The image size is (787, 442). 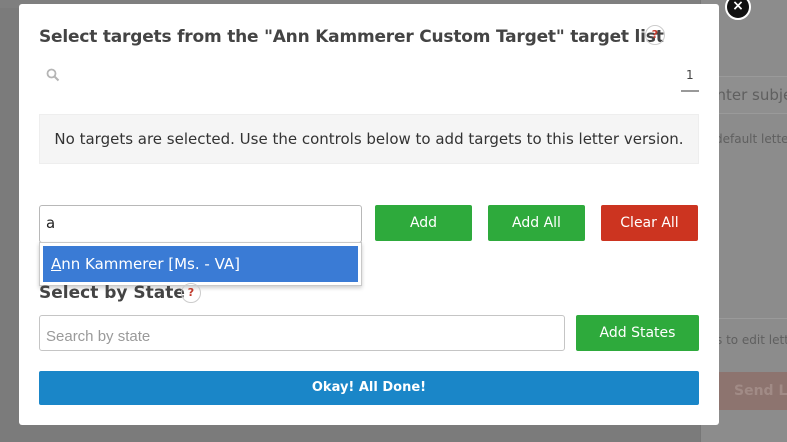 I want to click on autocomplete-option: Ann Kammerer [Ms. - VA], so click(x=200, y=264).